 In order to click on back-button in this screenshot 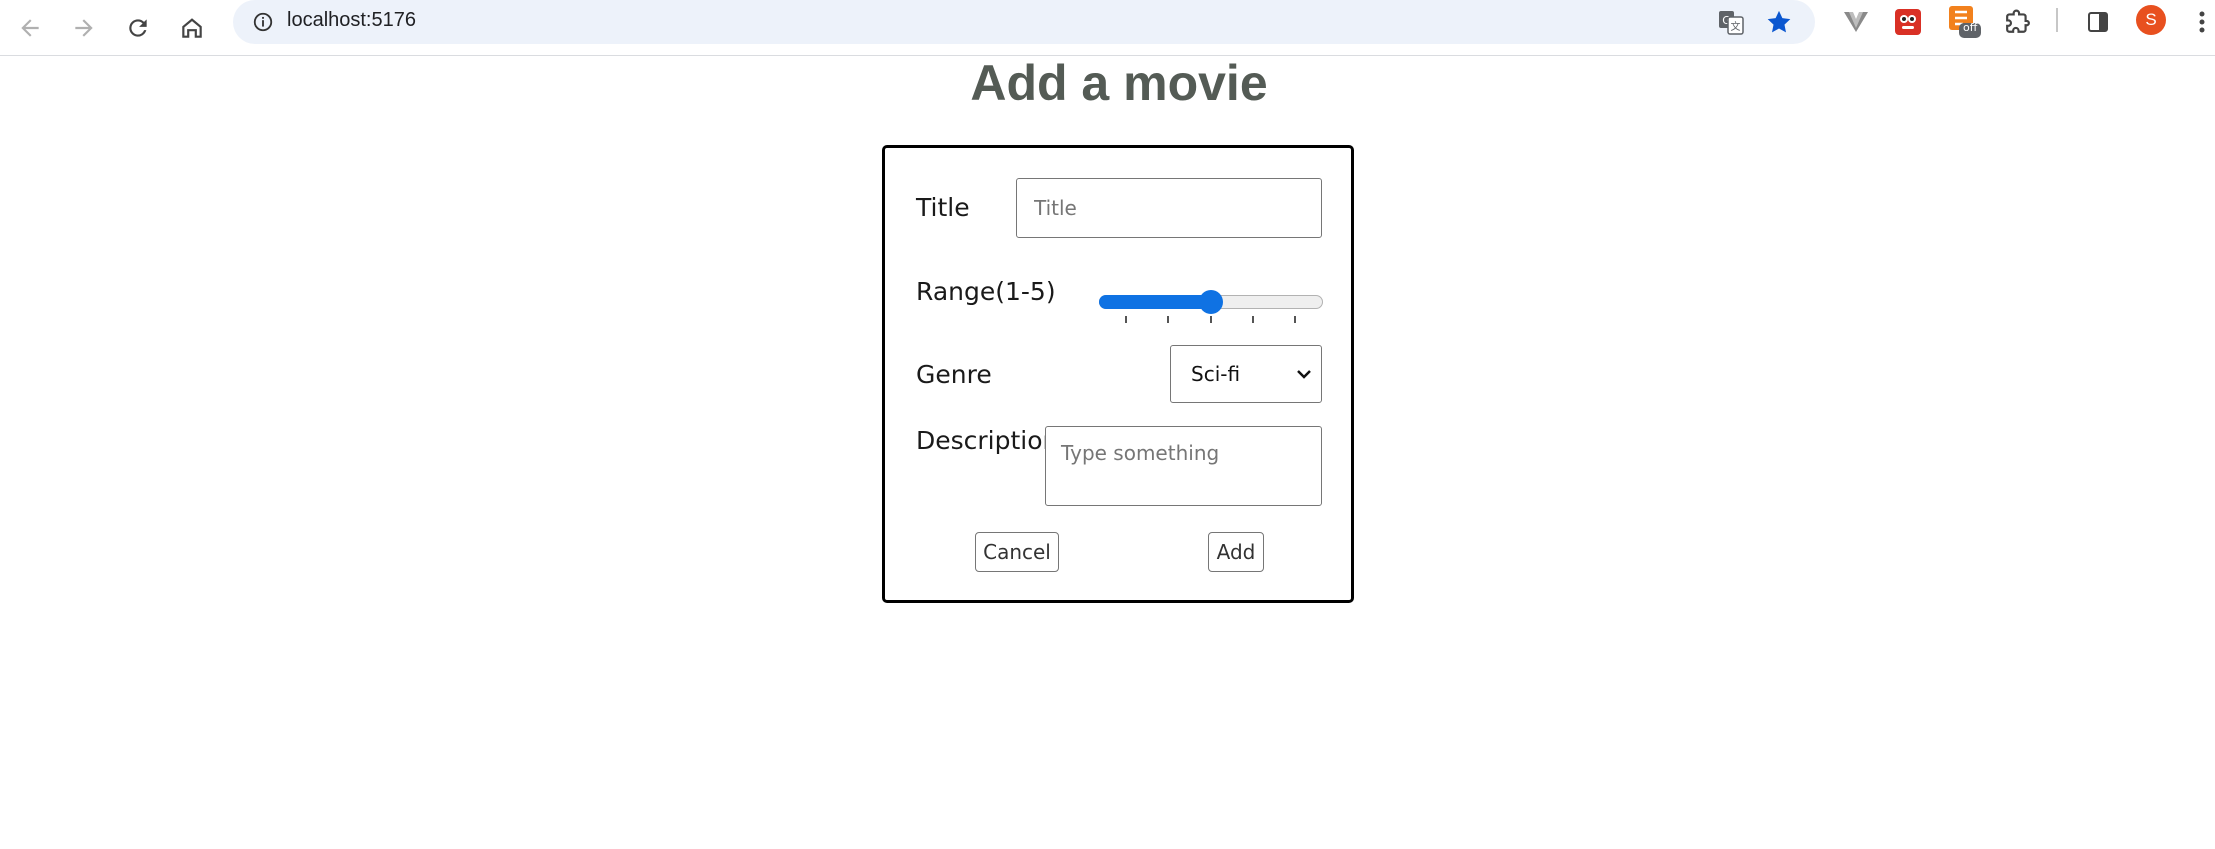, I will do `click(30, 28)`.